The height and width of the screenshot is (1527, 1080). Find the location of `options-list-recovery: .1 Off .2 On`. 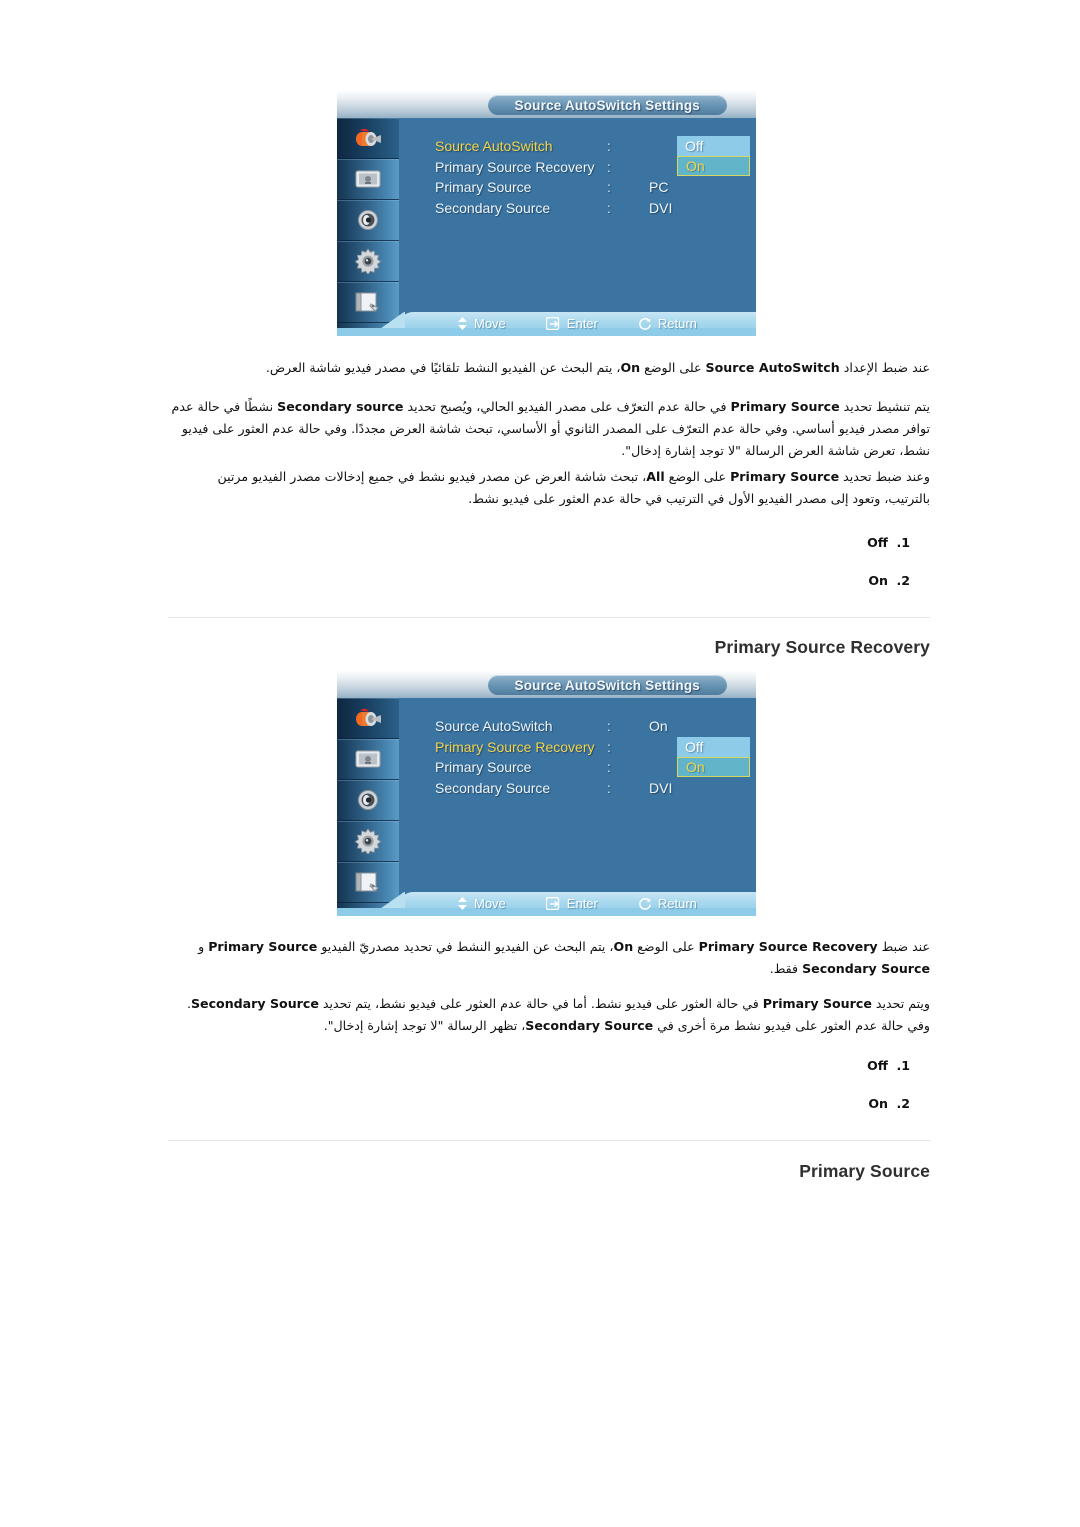

options-list-recovery: .1 Off .2 On is located at coordinates (540, 1085).